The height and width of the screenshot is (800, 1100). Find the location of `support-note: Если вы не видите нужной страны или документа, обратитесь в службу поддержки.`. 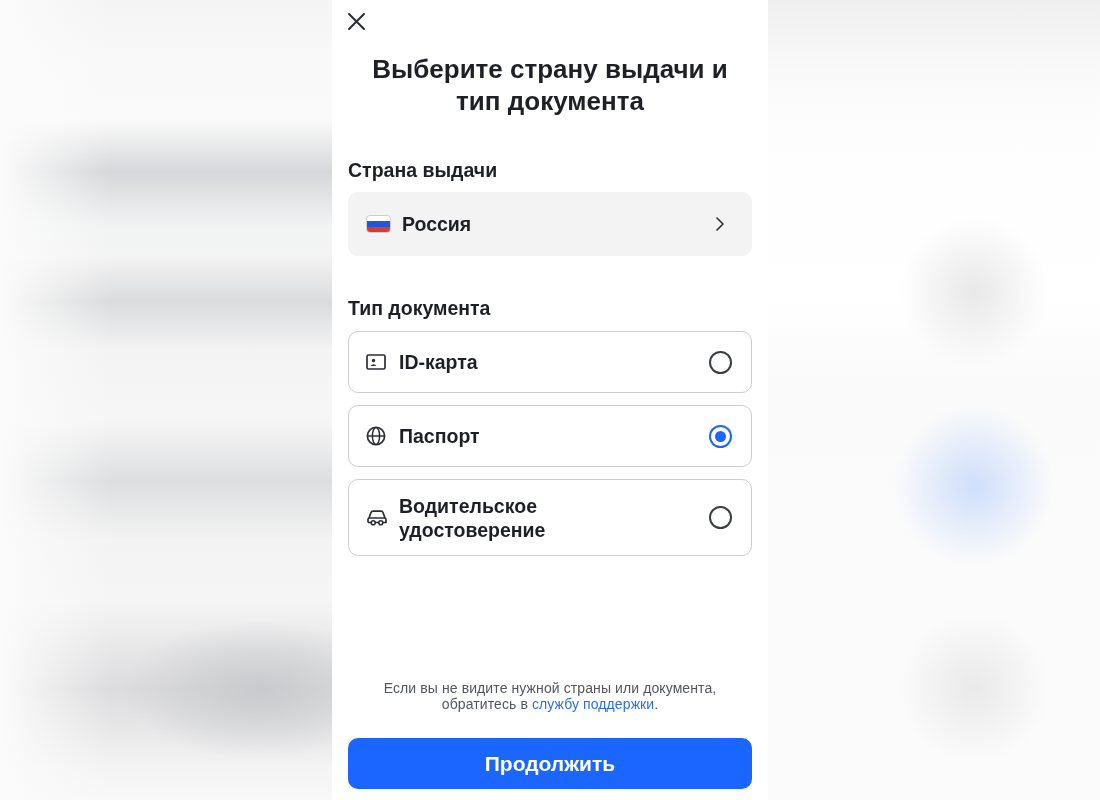

support-note: Если вы не видите нужной страны или документа, обратитесь в службу поддержки. is located at coordinates (550, 696).